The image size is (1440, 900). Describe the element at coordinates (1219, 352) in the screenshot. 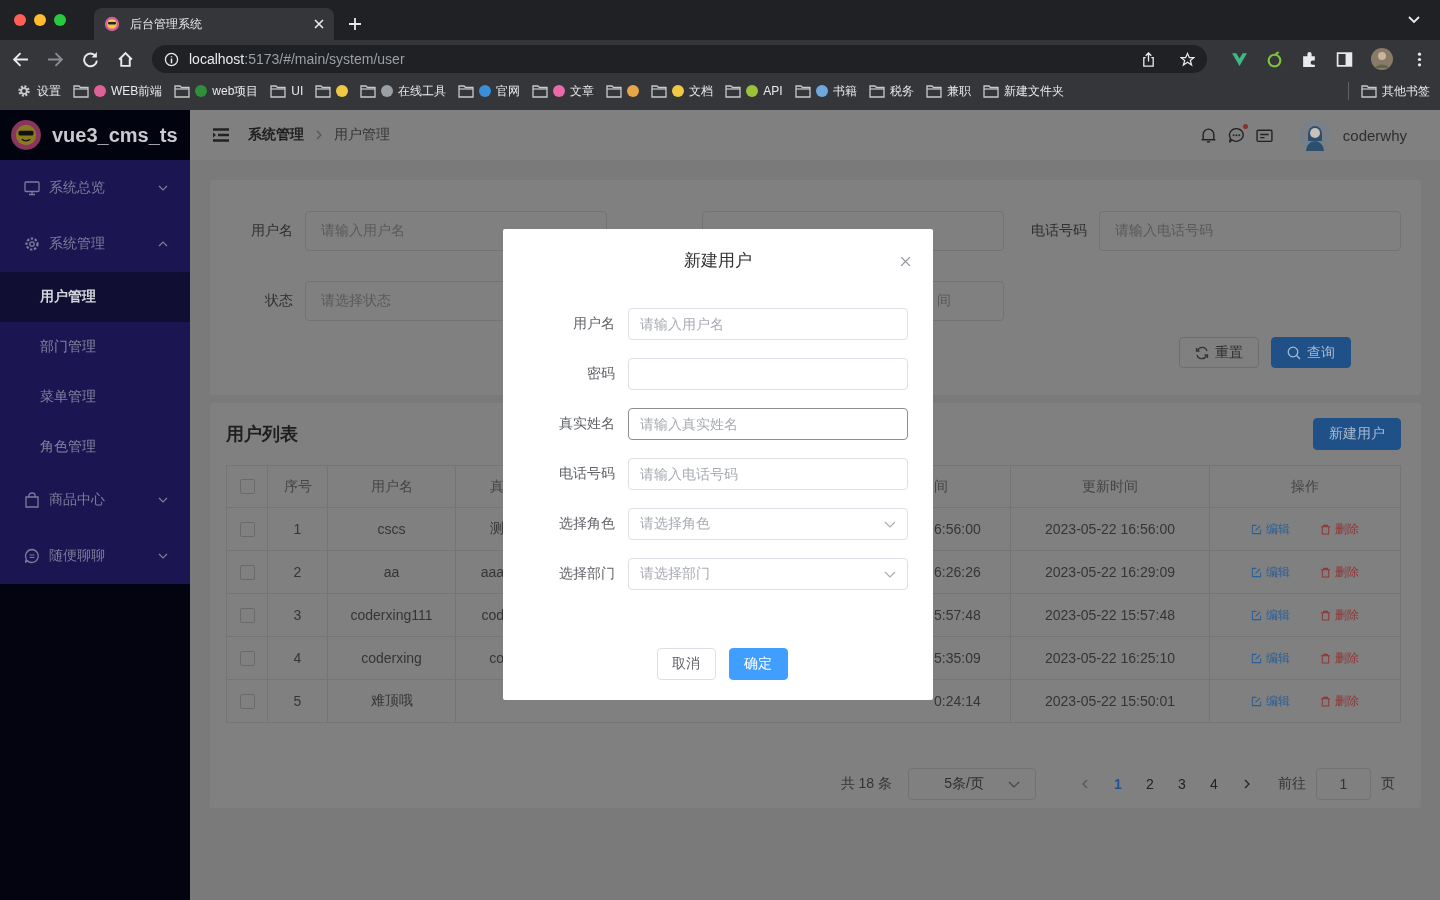

I see `reset-button: 重置` at that location.